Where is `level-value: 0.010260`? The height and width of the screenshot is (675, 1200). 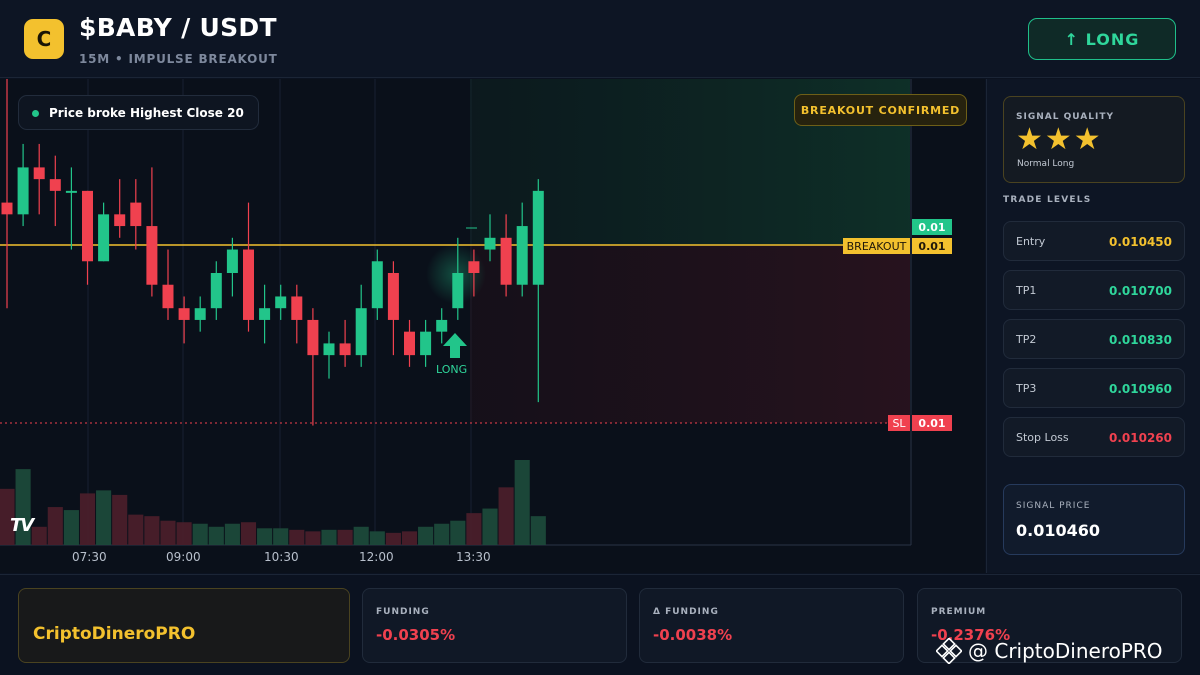 level-value: 0.010260 is located at coordinates (1140, 438).